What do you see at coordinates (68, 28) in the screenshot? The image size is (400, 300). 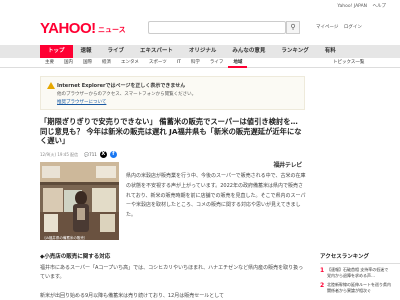 I see `yahoo-logo: YAHOO!` at bounding box center [68, 28].